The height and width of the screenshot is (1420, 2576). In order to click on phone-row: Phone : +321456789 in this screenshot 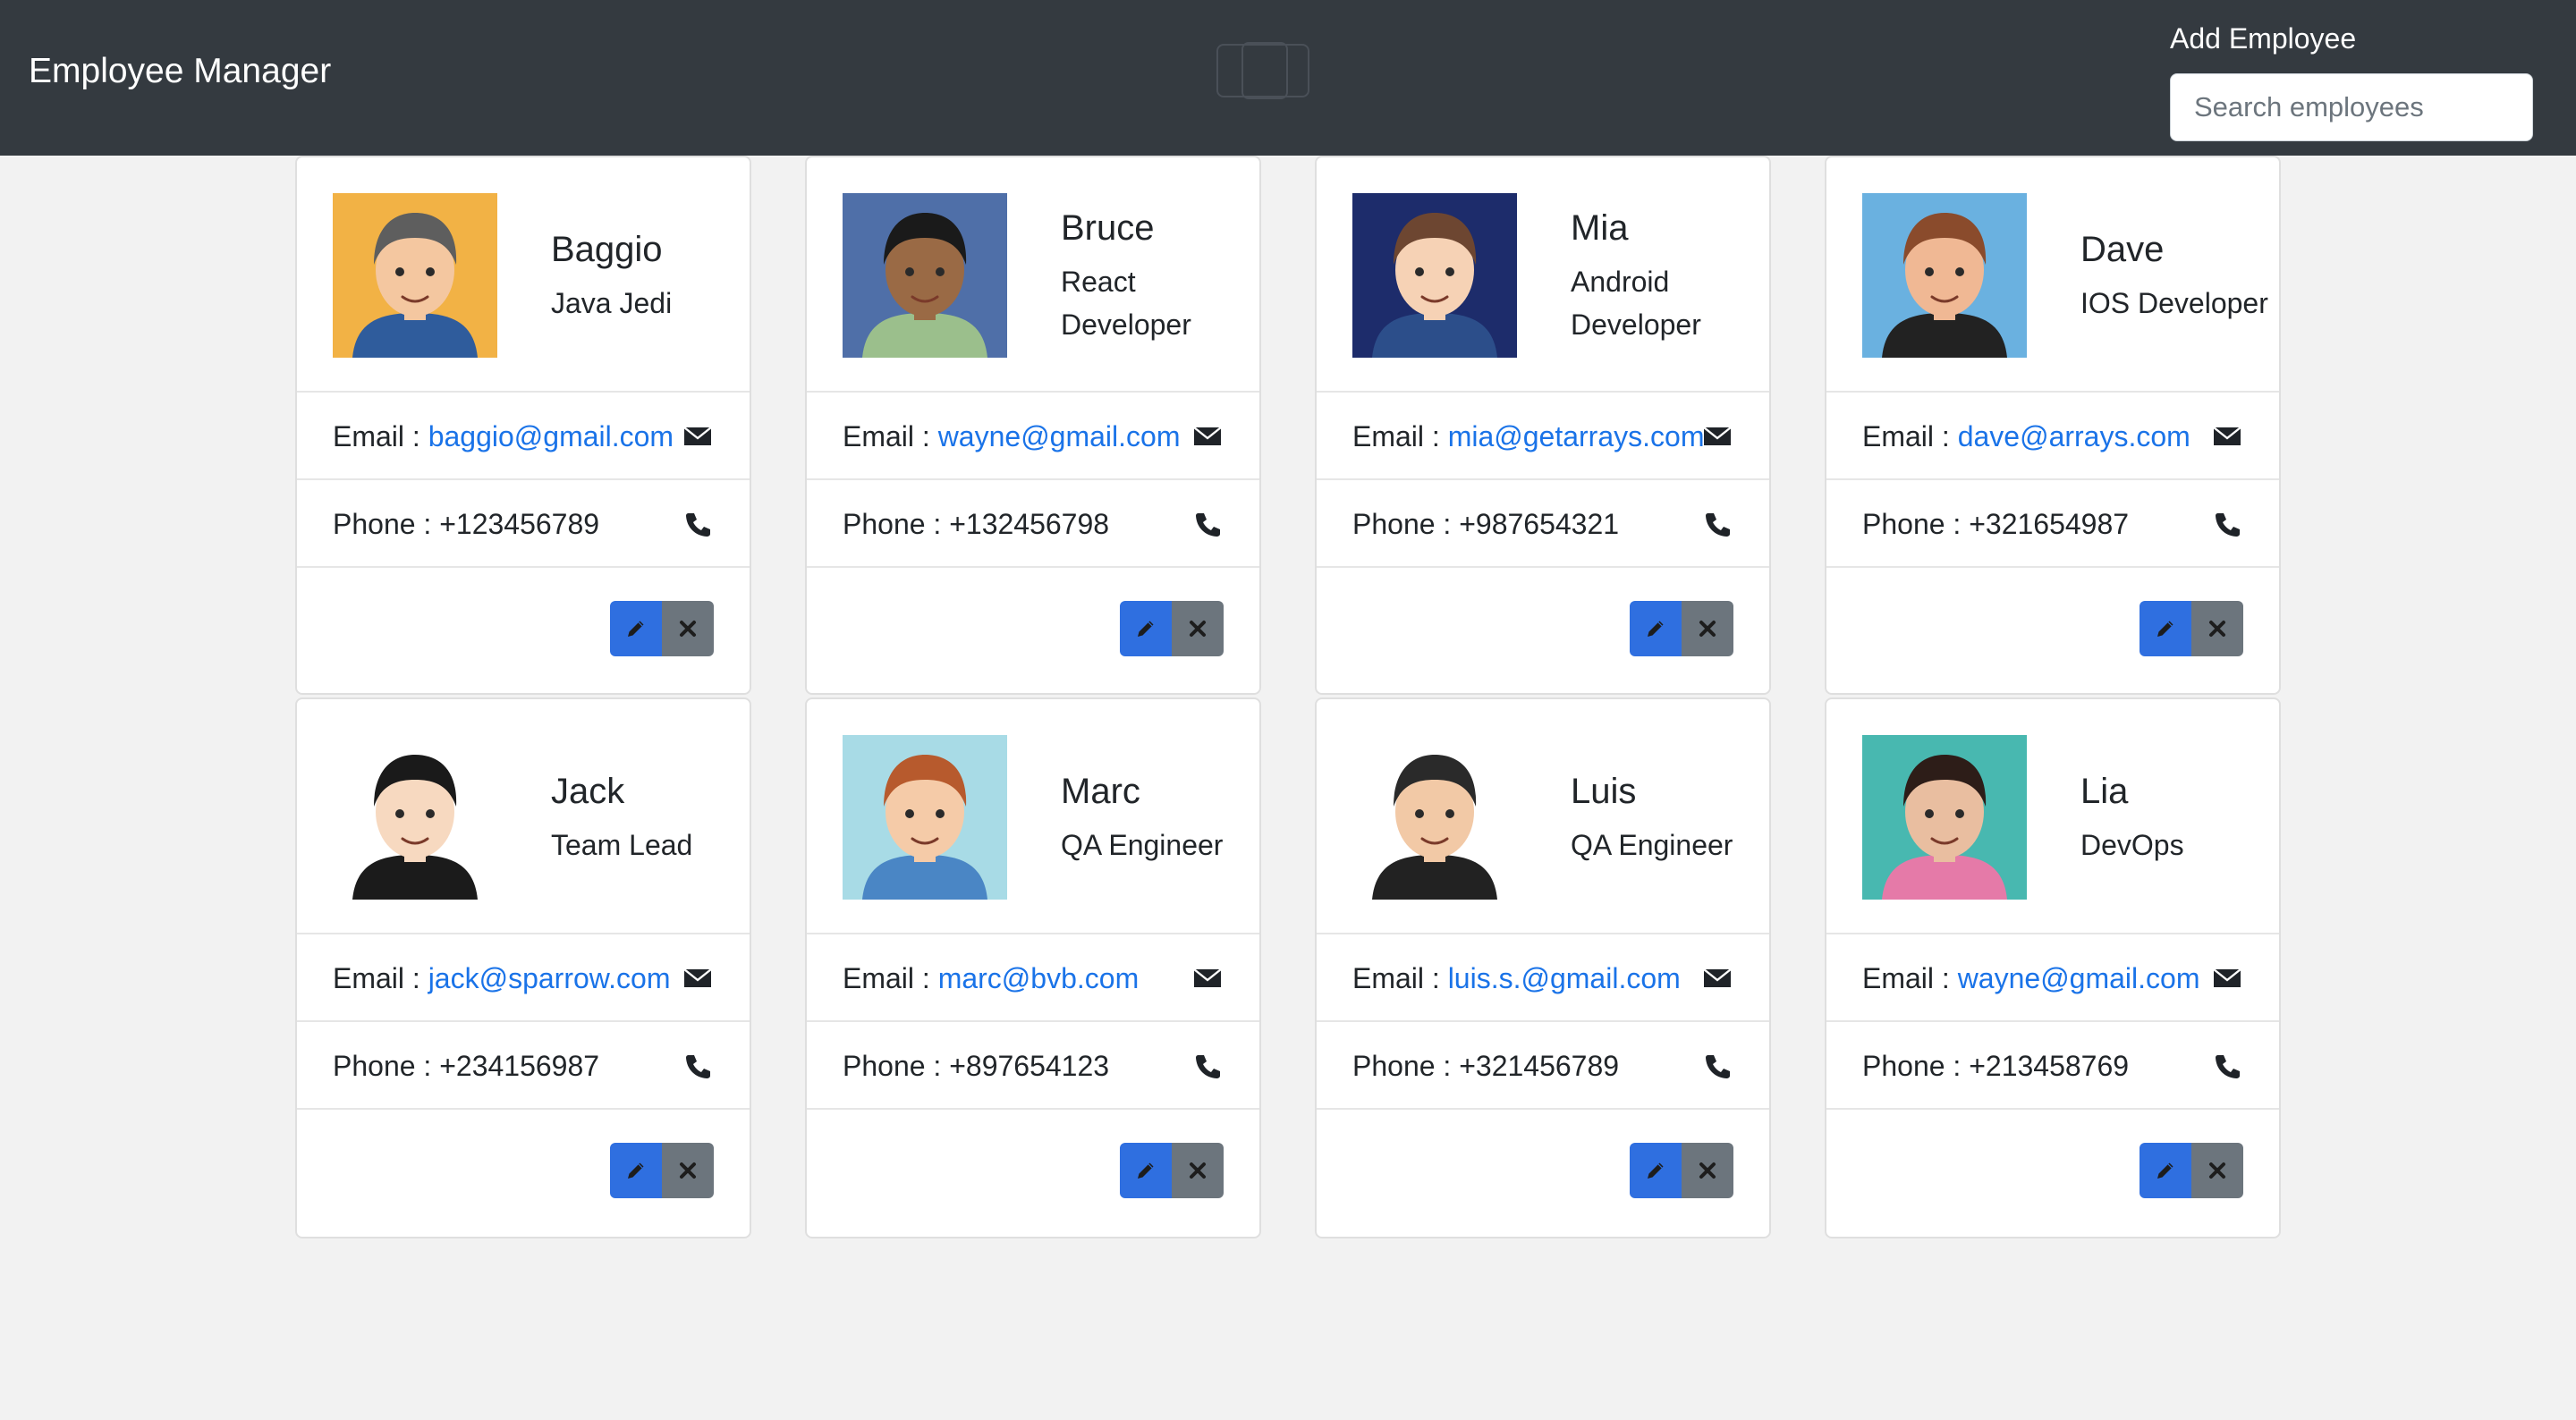, I will do `click(1543, 1066)`.